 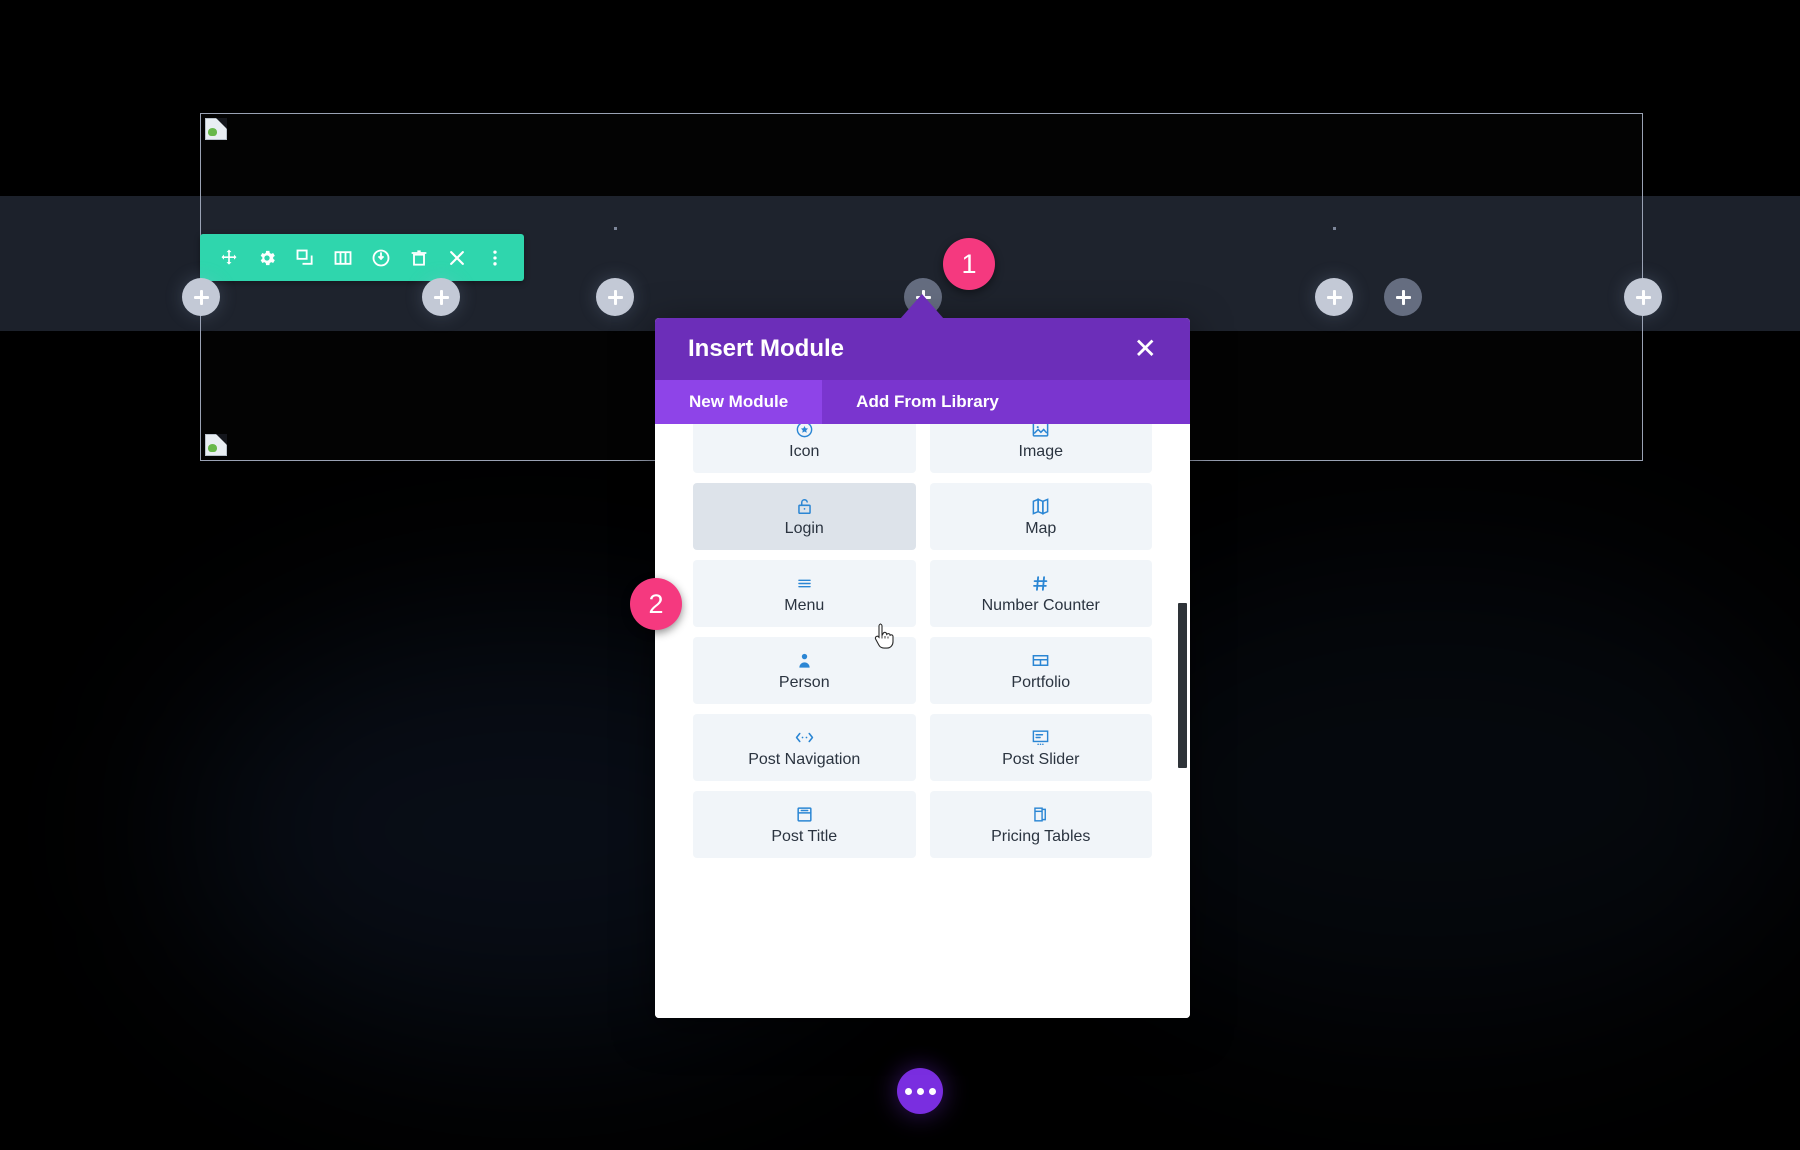 What do you see at coordinates (804, 451) in the screenshot?
I see `module-tile-label: Icon` at bounding box center [804, 451].